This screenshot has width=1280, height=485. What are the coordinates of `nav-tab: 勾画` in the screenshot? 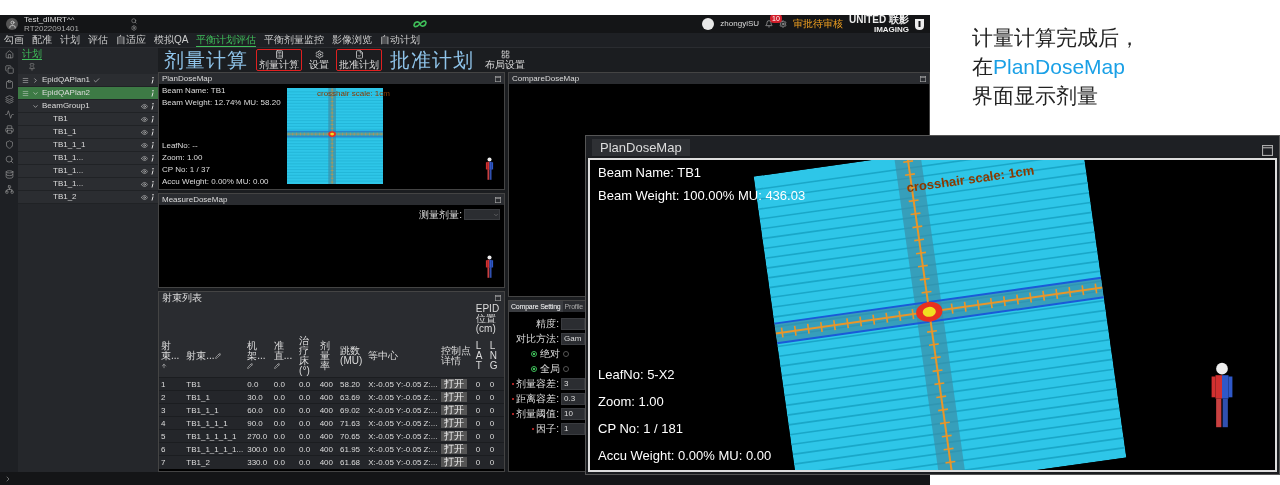 It's located at (14, 40).